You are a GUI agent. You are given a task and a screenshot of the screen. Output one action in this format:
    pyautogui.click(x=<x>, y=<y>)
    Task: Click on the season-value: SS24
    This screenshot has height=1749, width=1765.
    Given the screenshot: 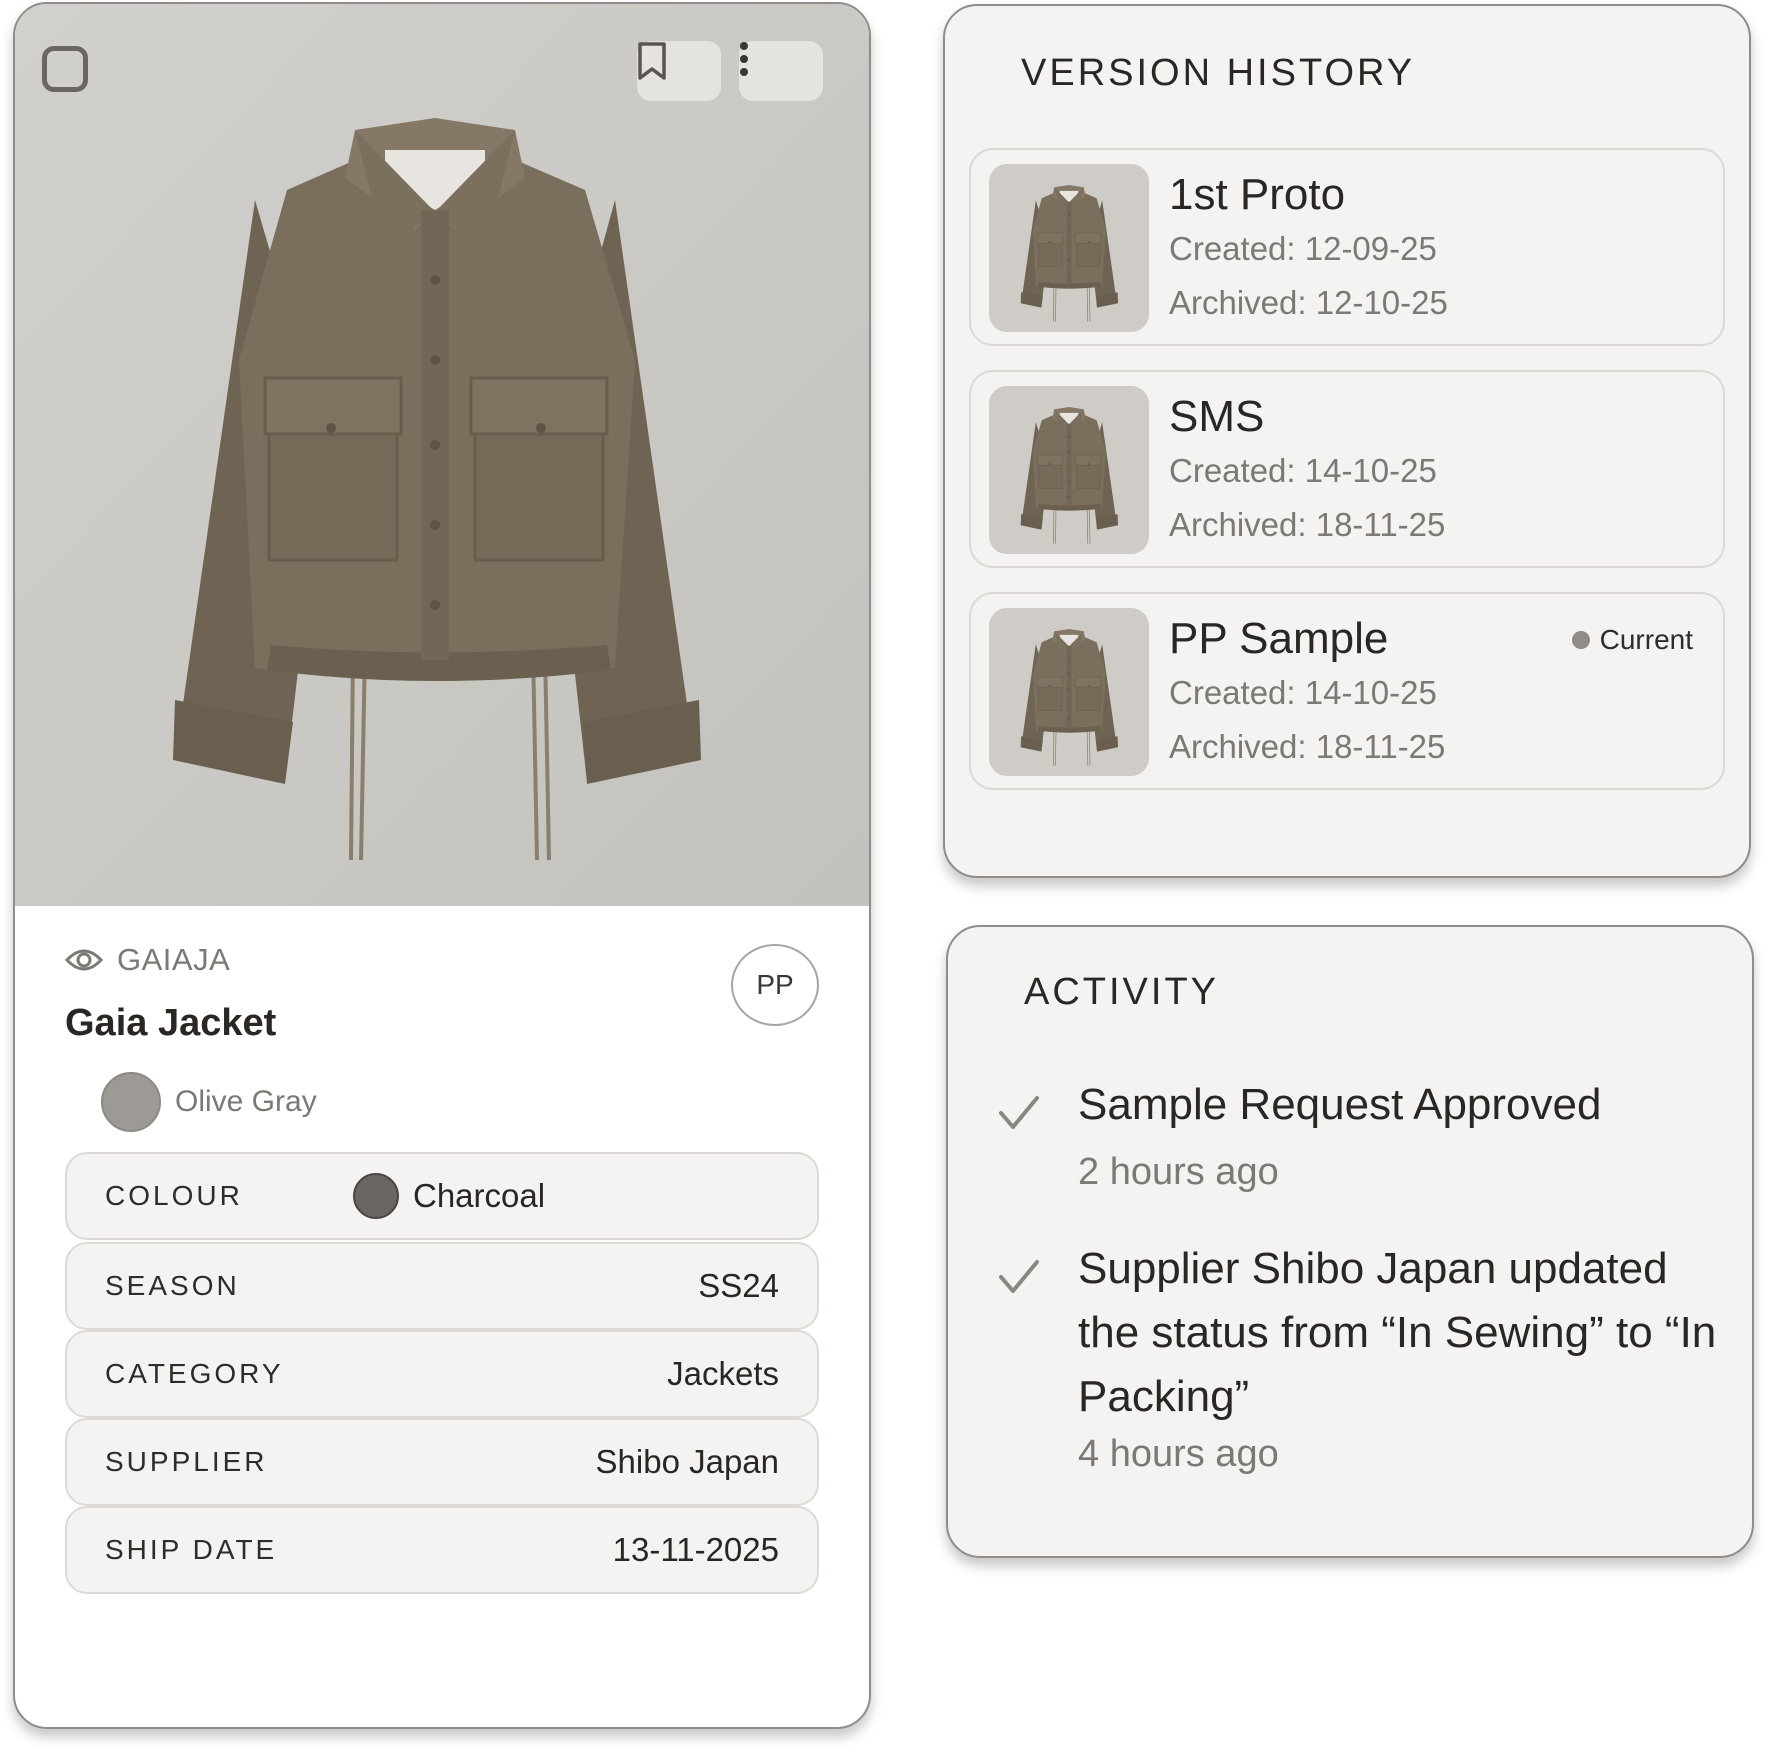 What is the action you would take?
    pyautogui.click(x=738, y=1285)
    